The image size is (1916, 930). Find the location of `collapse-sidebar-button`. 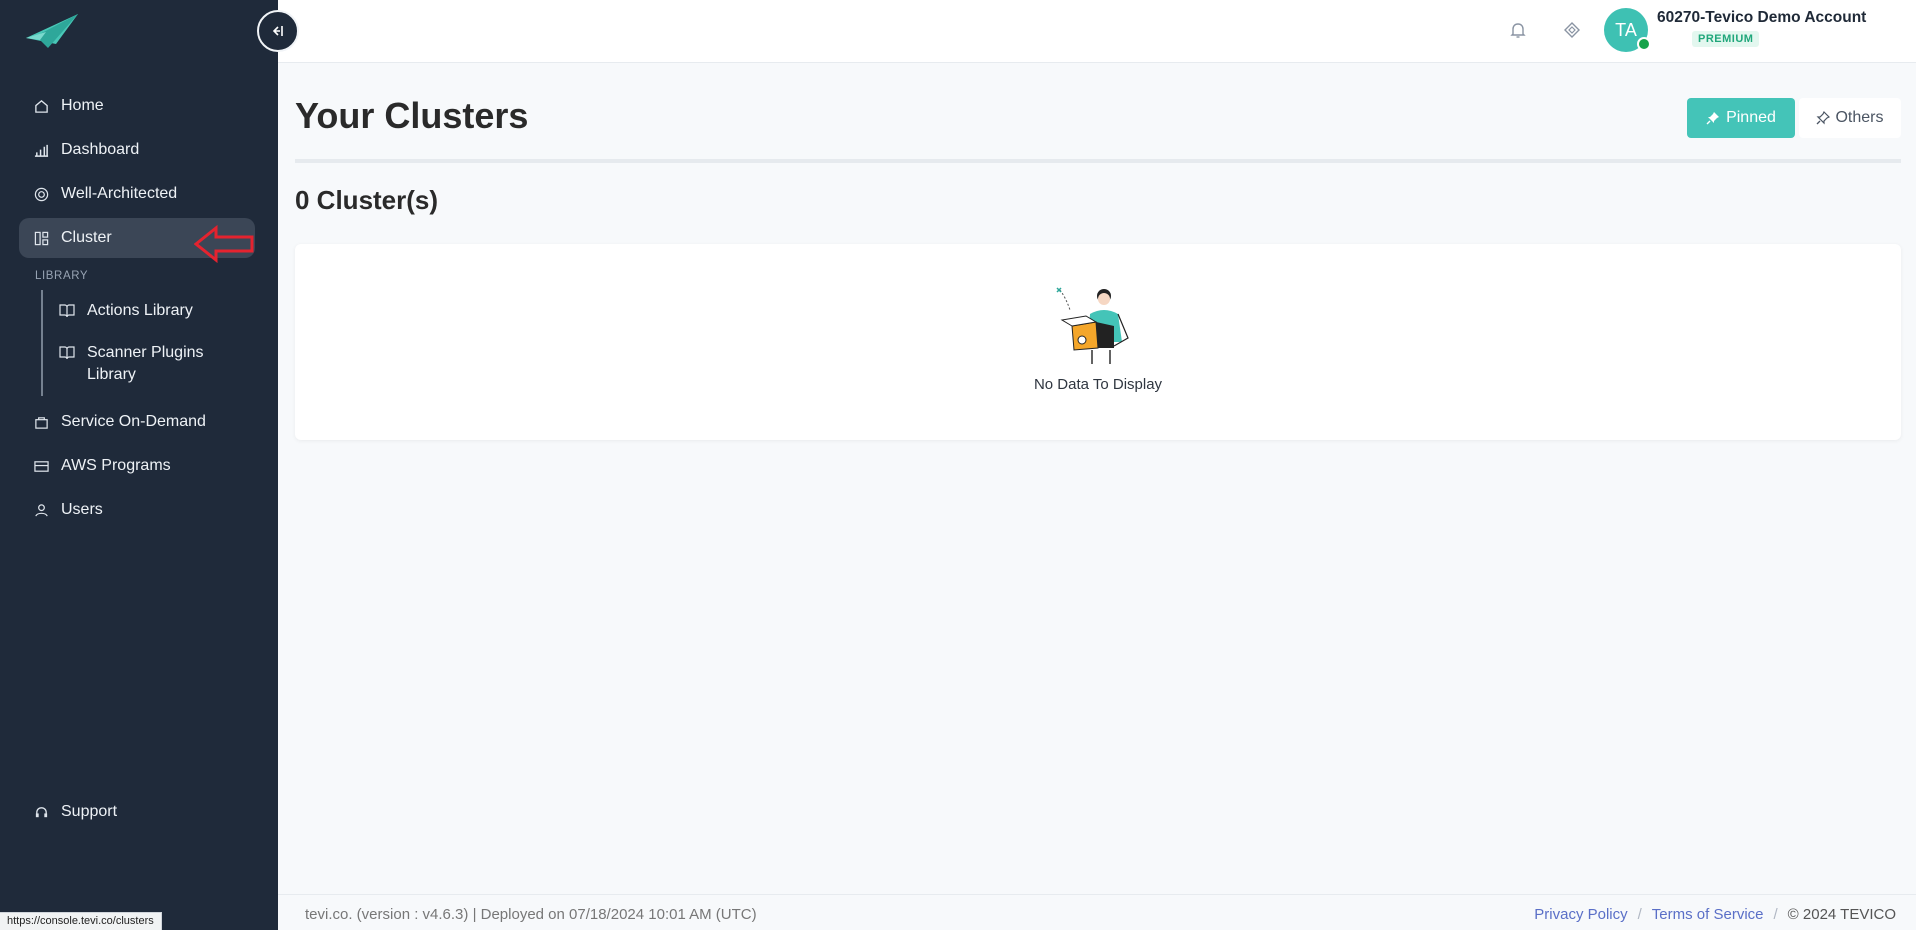

collapse-sidebar-button is located at coordinates (278, 31).